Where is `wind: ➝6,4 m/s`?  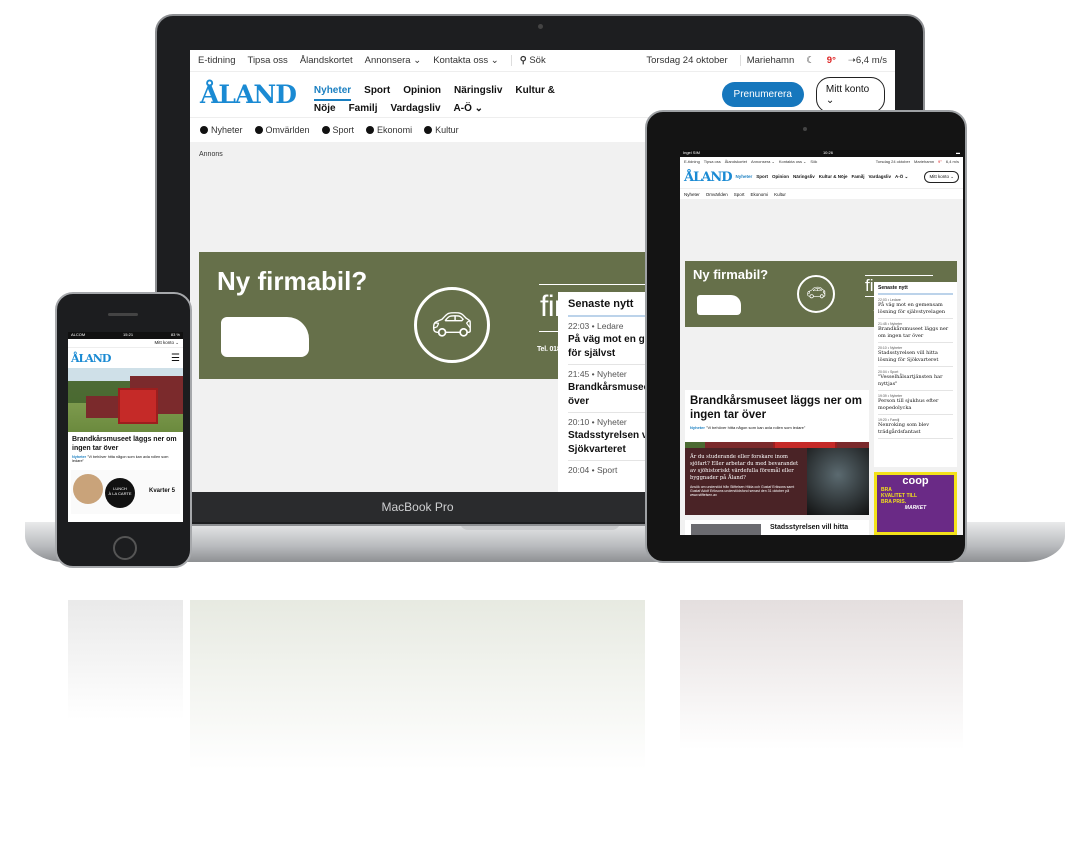
wind: ➝6,4 m/s is located at coordinates (867, 60).